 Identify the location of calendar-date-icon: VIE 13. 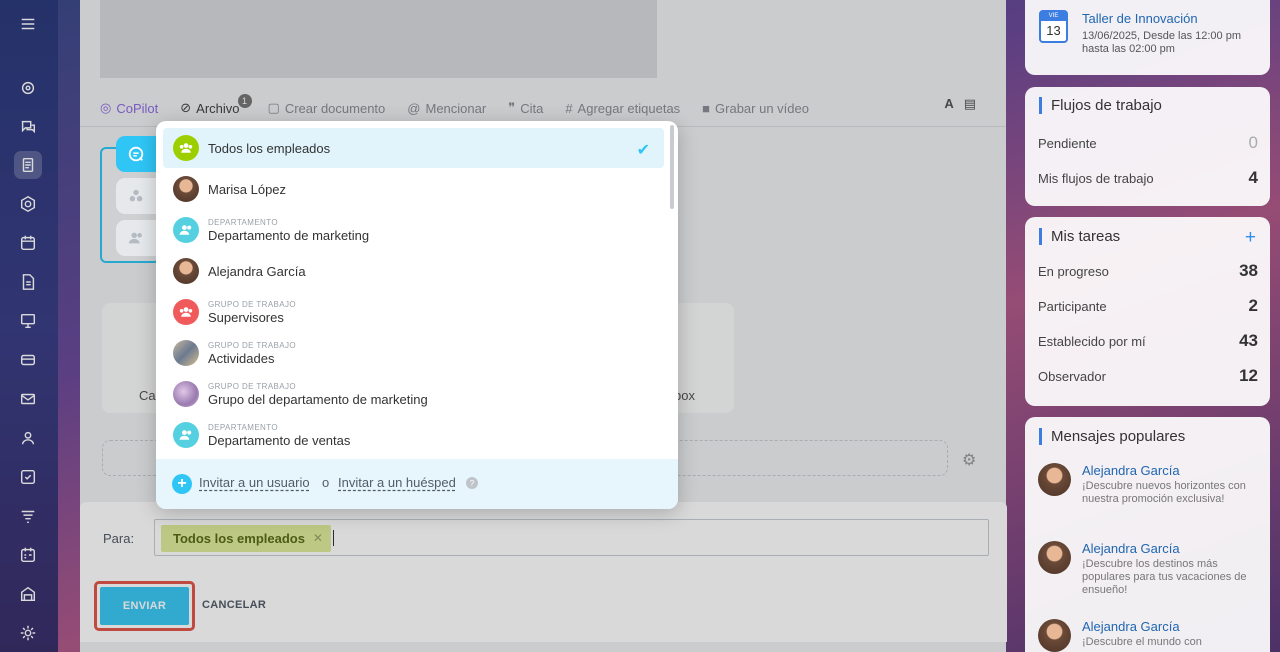
(1053, 26).